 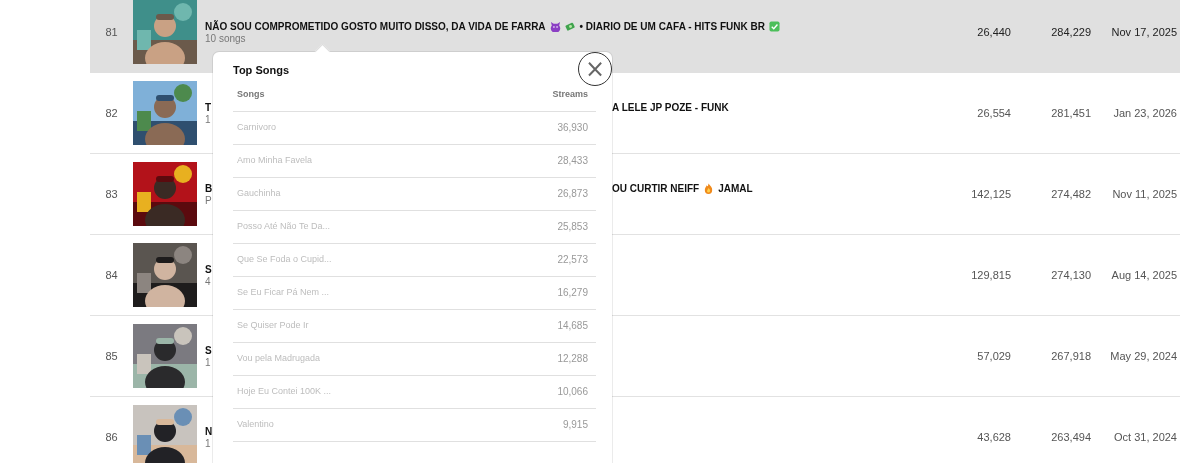 I want to click on song-name: Valentino, so click(x=255, y=424).